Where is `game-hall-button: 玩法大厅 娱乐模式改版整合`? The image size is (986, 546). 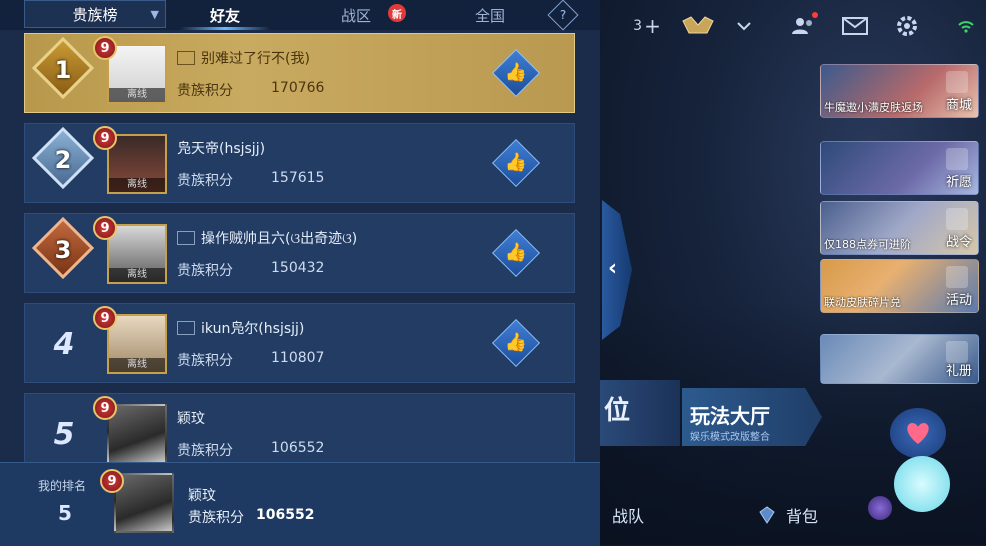 game-hall-button: 玩法大厅 娱乐模式改版整合 is located at coordinates (752, 417).